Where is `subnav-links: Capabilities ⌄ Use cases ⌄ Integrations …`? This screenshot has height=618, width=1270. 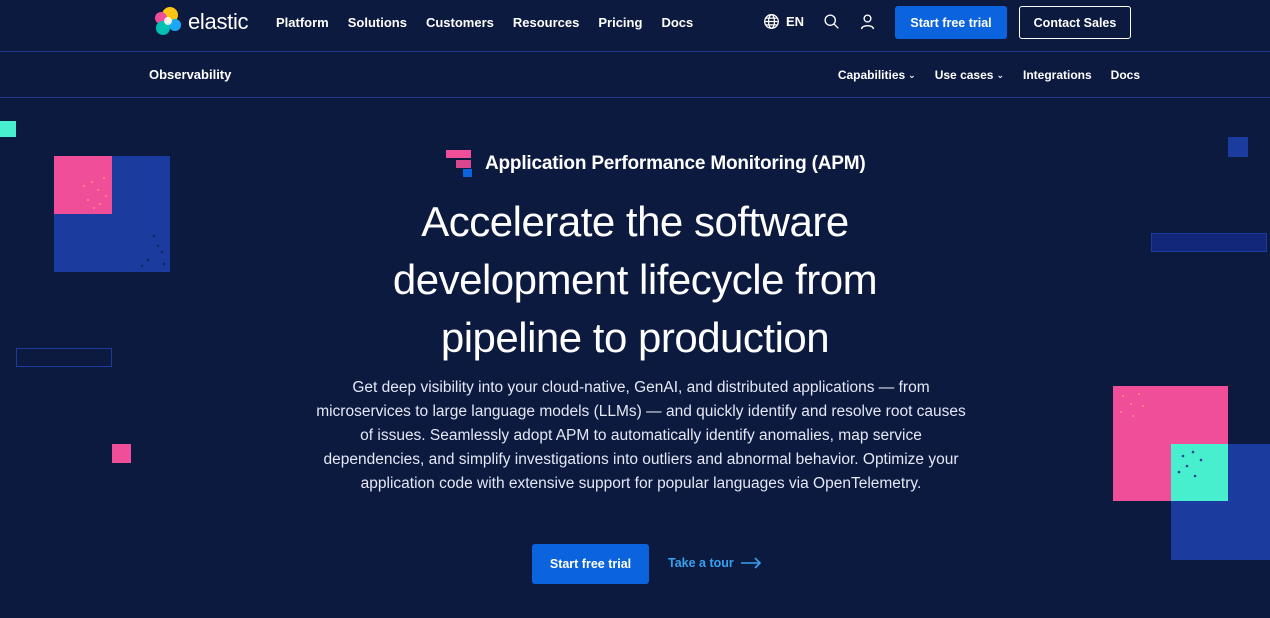 subnav-links: Capabilities ⌄ Use cases ⌄ Integrations … is located at coordinates (979, 75).